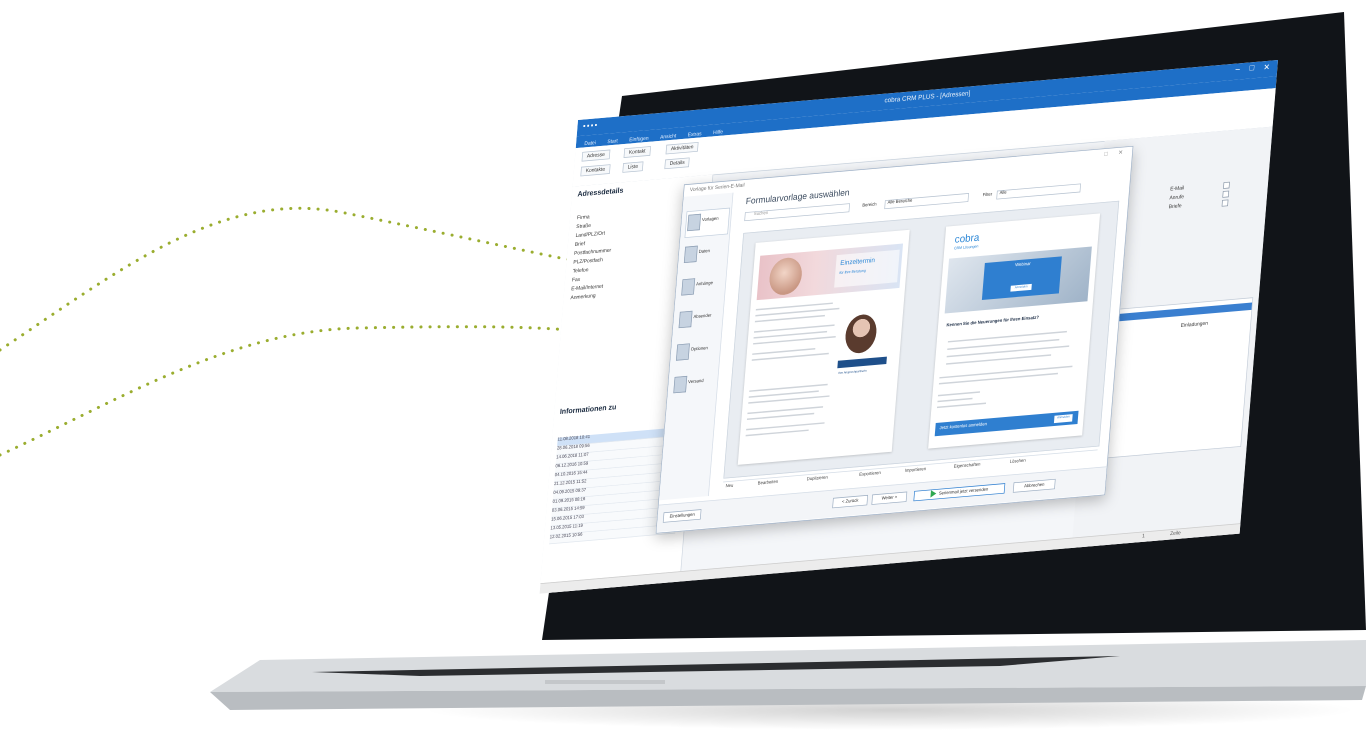  What do you see at coordinates (699, 349) in the screenshot?
I see `nav-label: Optionen` at bounding box center [699, 349].